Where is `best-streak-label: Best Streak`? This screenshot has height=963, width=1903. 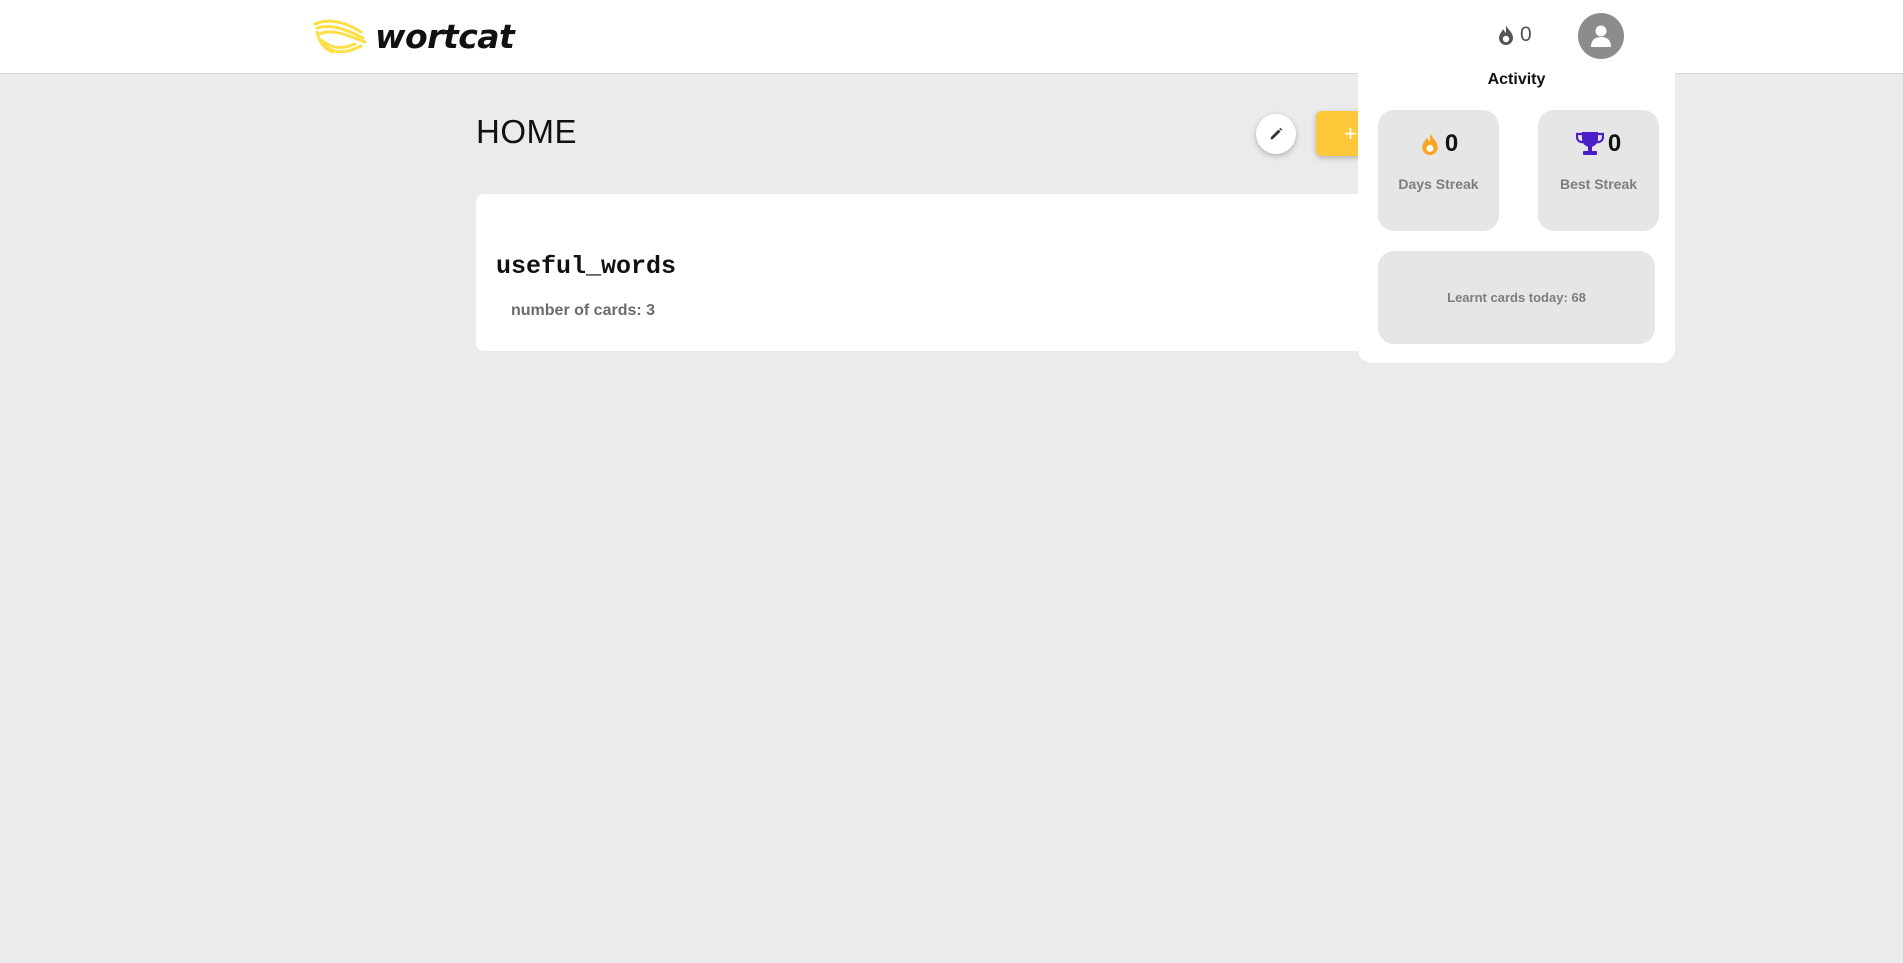
best-streak-label: Best Streak is located at coordinates (1598, 184).